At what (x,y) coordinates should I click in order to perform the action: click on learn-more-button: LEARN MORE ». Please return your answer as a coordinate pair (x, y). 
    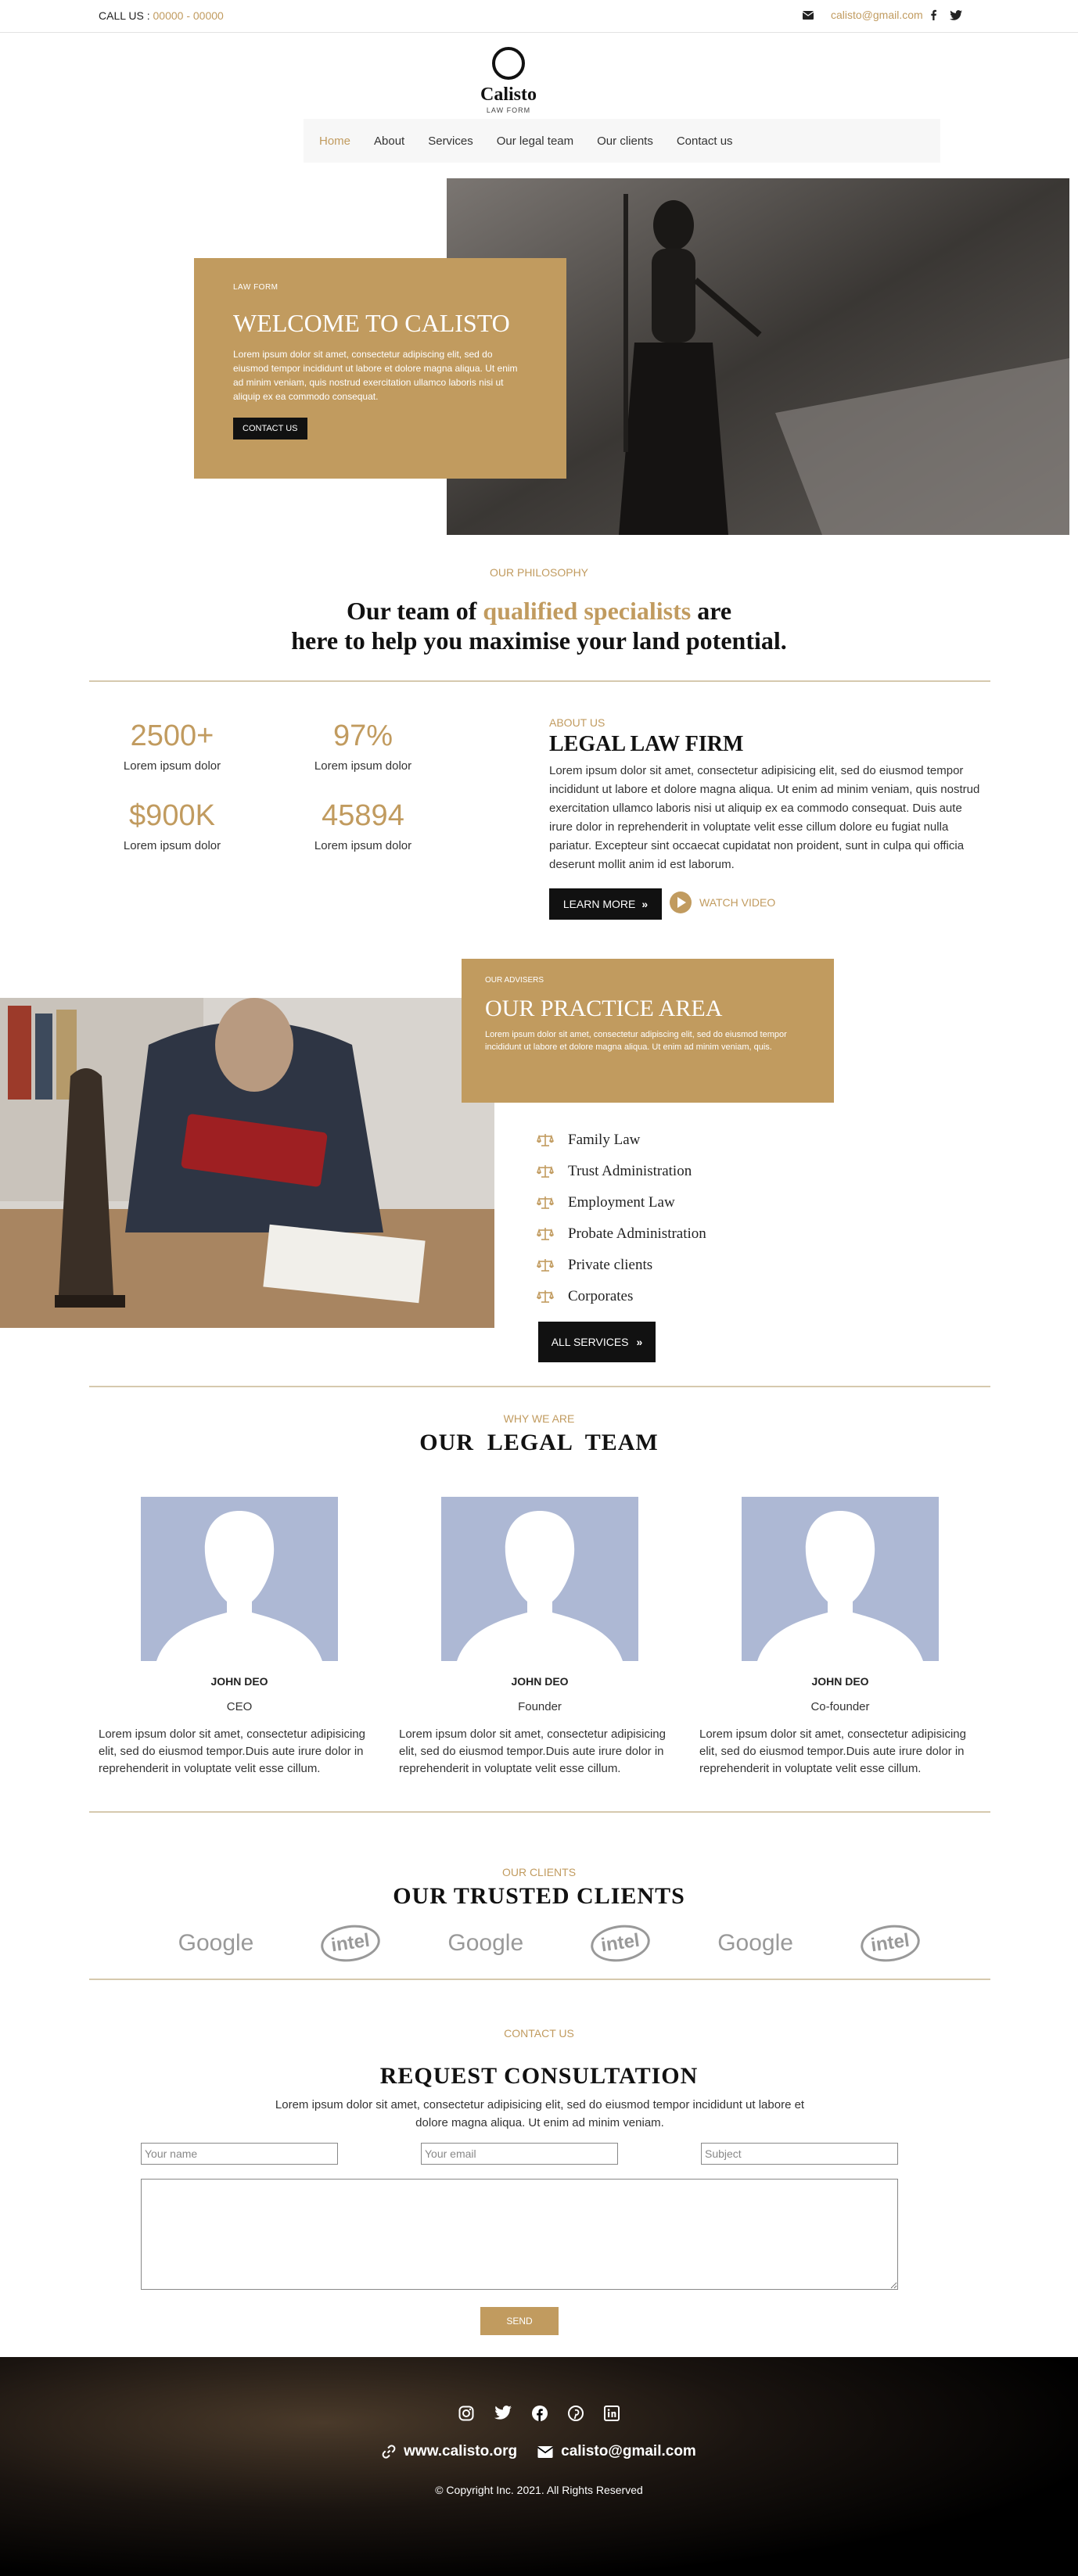
    Looking at the image, I should click on (605, 904).